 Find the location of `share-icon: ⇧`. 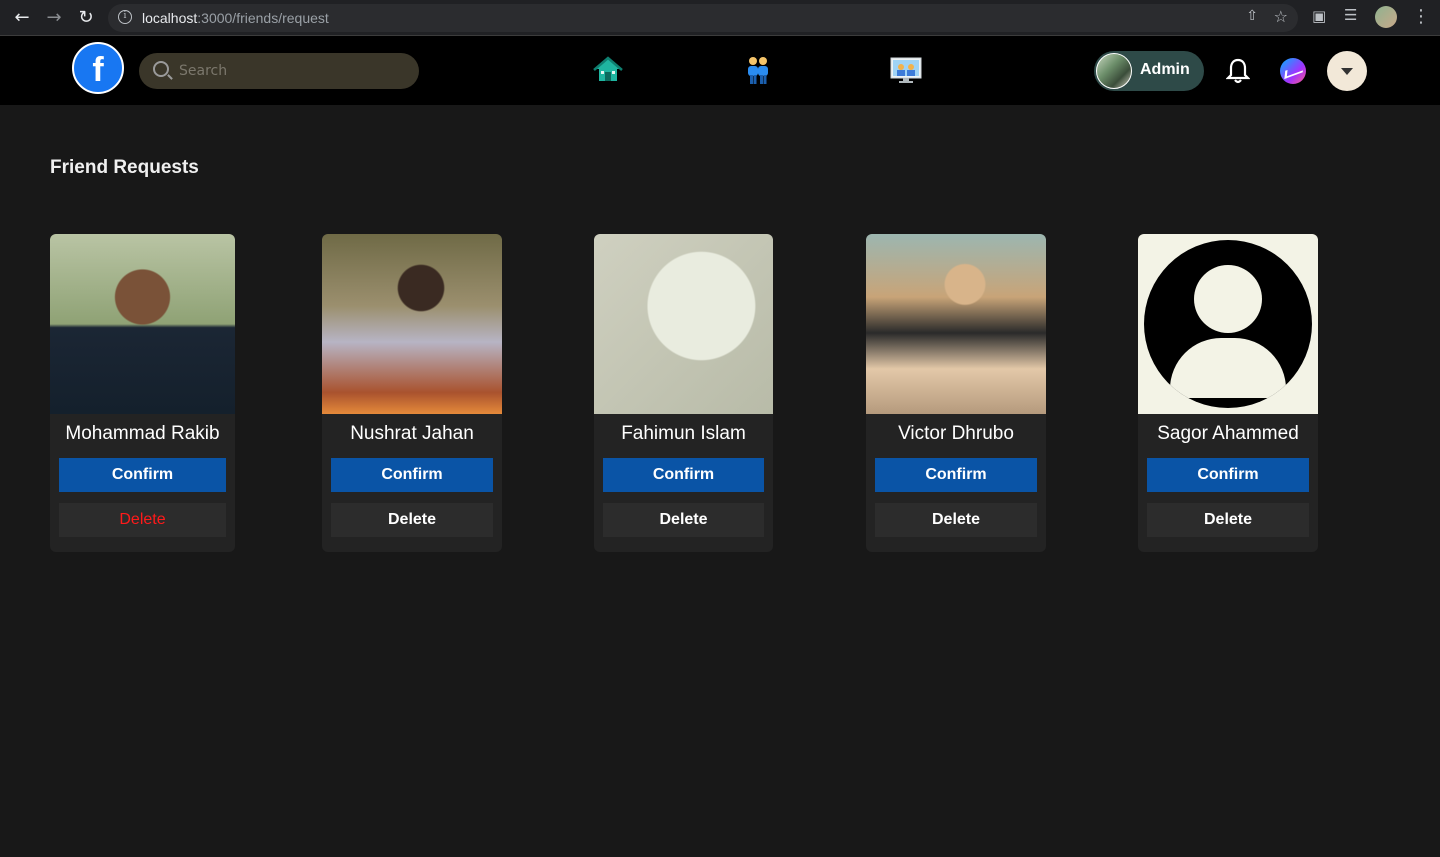

share-icon: ⇧ is located at coordinates (1252, 16).